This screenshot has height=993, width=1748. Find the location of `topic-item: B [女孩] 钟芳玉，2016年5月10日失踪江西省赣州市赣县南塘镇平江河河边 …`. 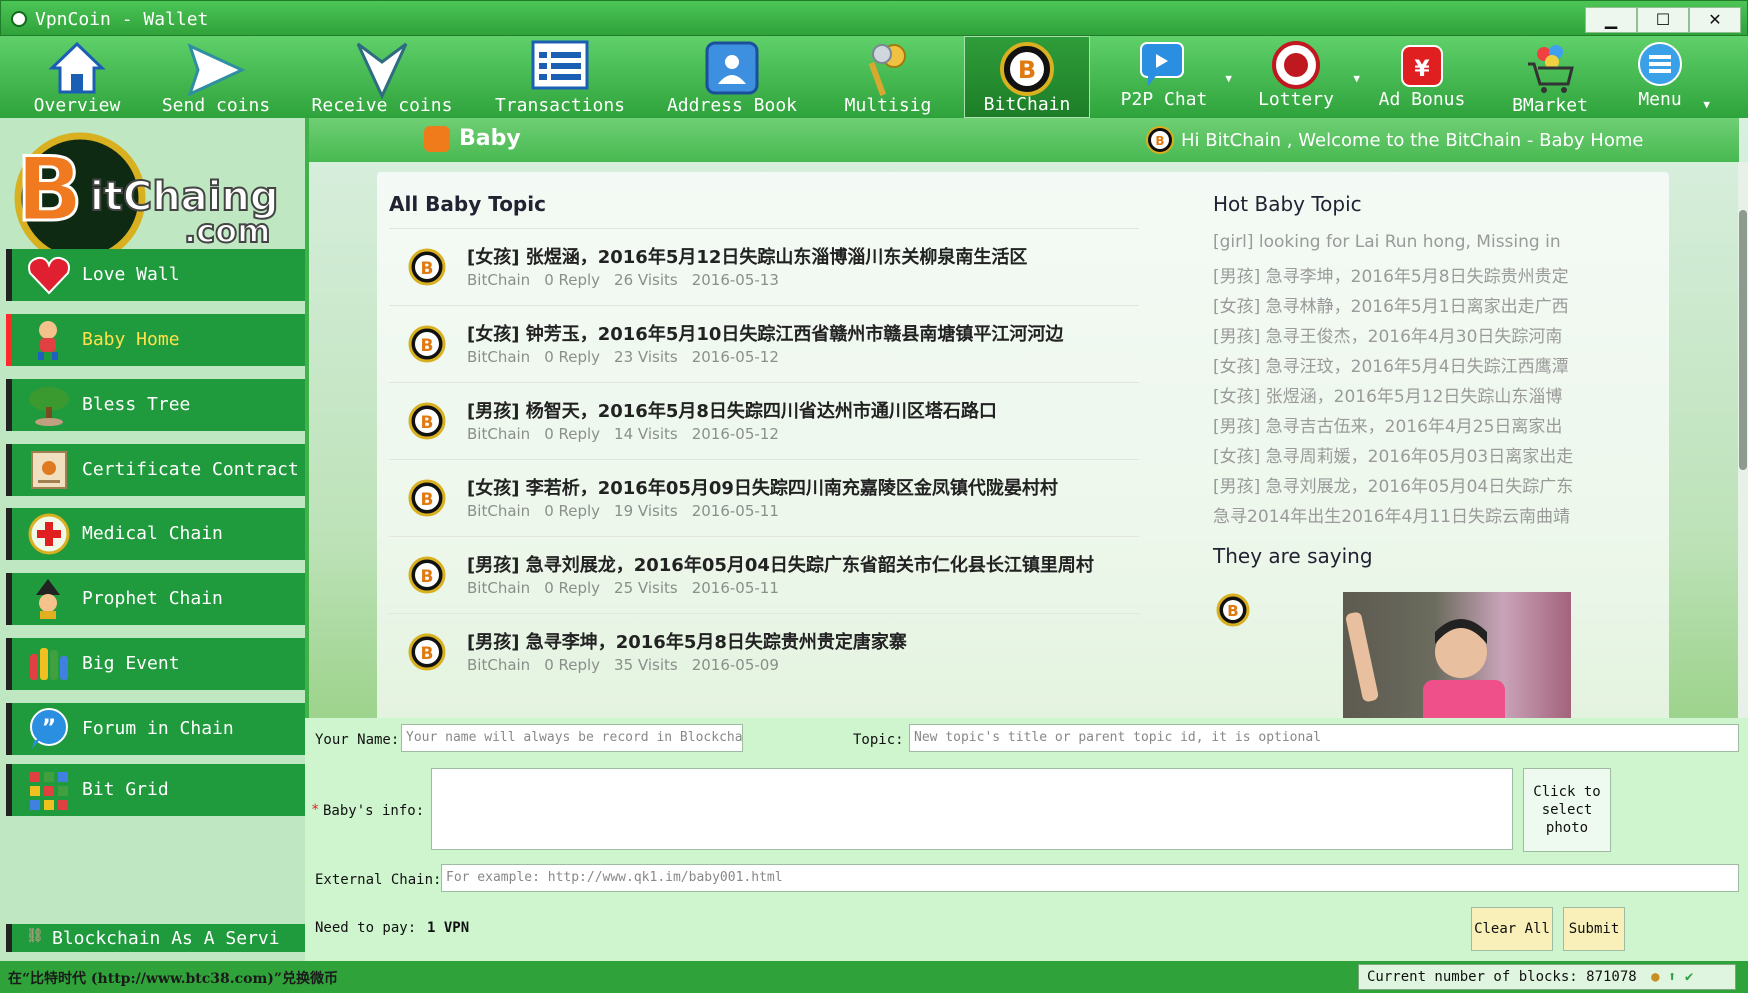

topic-item: B [女孩] 钟芳玉，2016年5月10日失踪江西省赣州市赣县南塘镇平江河河边 … is located at coordinates (764, 343).